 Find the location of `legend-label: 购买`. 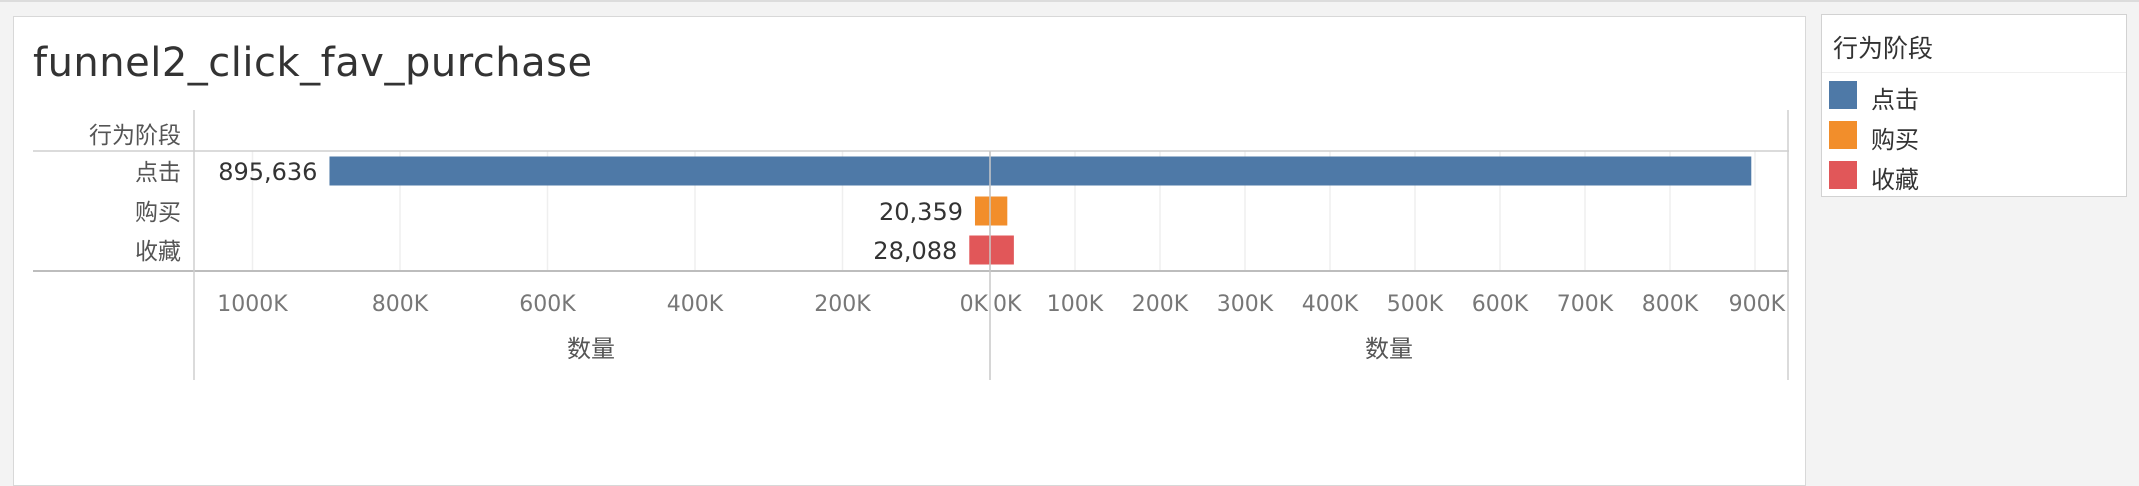

legend-label: 购买 is located at coordinates (1895, 140).